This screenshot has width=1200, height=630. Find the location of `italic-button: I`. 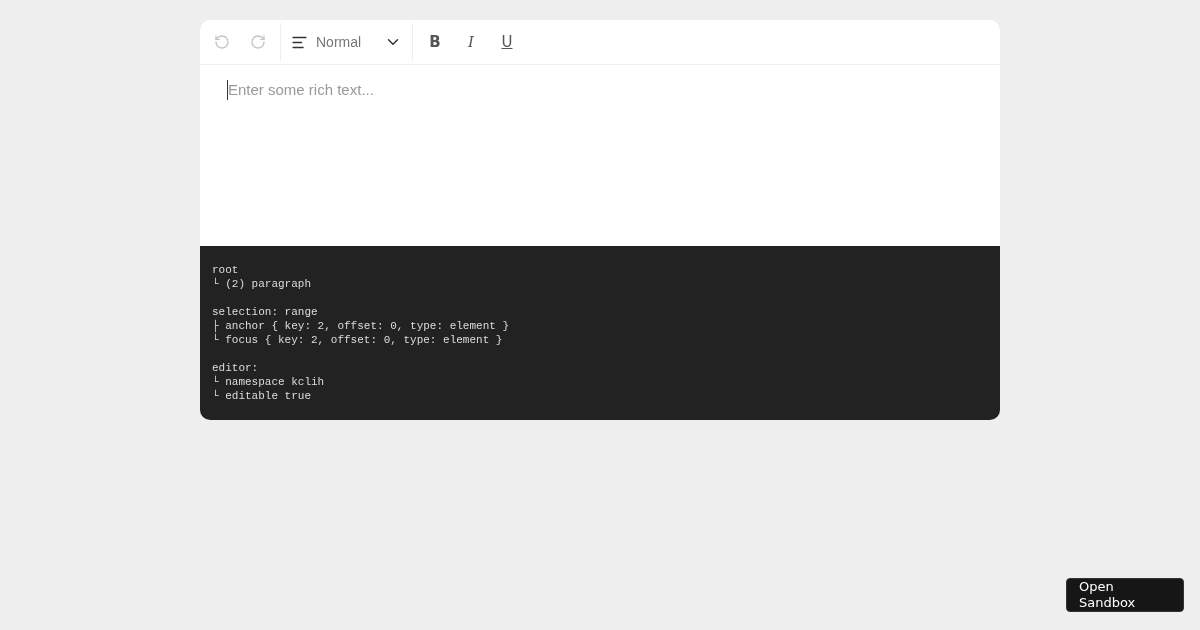

italic-button: I is located at coordinates (471, 42).